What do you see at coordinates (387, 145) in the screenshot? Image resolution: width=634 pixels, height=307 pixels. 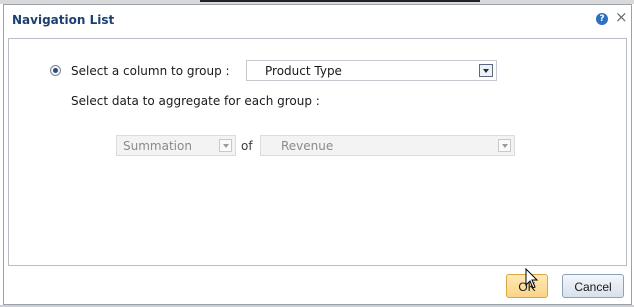 I see `aggregate-column-select: Revenue` at bounding box center [387, 145].